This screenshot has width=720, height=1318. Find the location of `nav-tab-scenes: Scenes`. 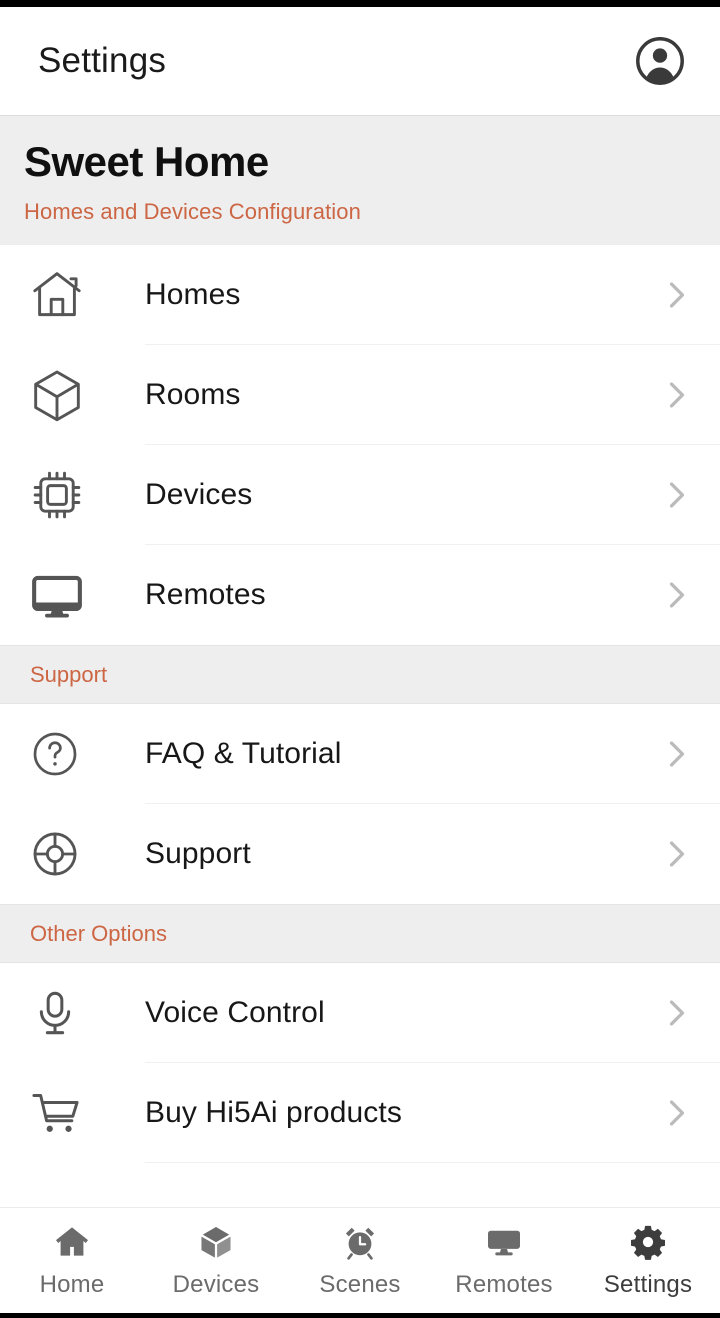

nav-tab-scenes: Scenes is located at coordinates (360, 1260).